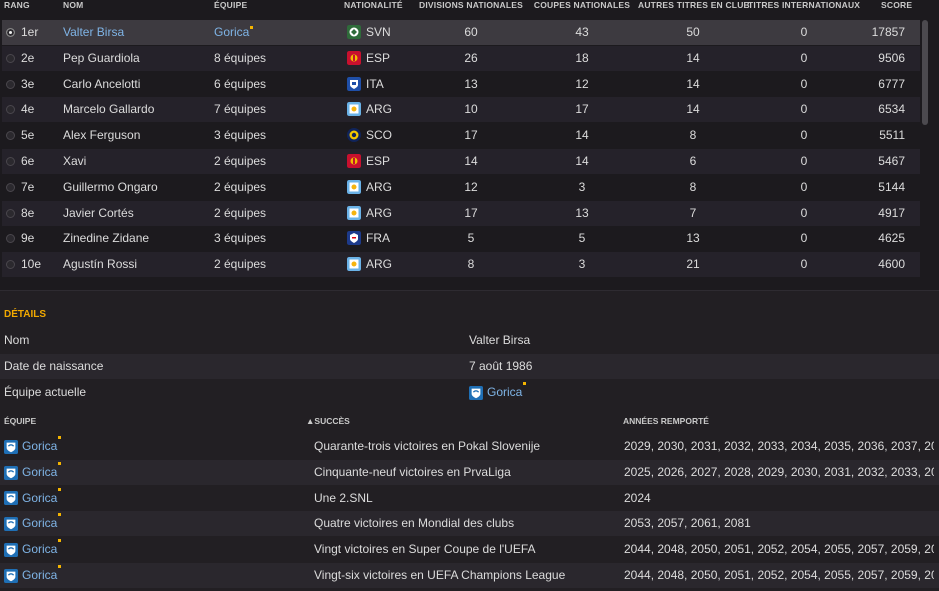  I want to click on team-cell: Gorica, so click(231, 32).